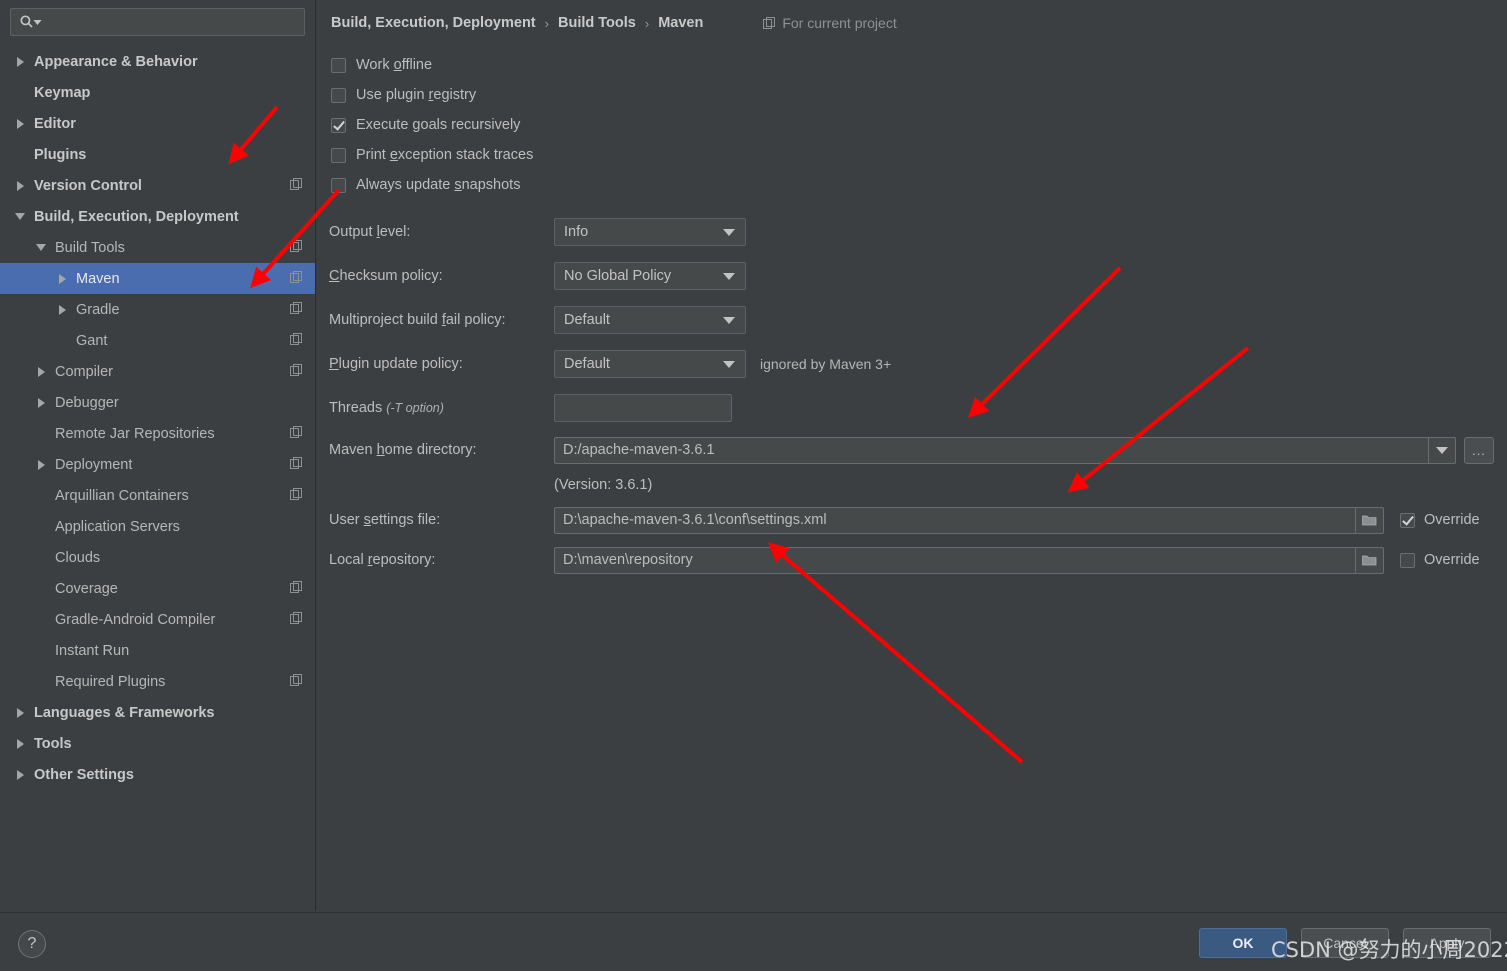  What do you see at coordinates (37, 22) in the screenshot?
I see `search-dropdown-icon` at bounding box center [37, 22].